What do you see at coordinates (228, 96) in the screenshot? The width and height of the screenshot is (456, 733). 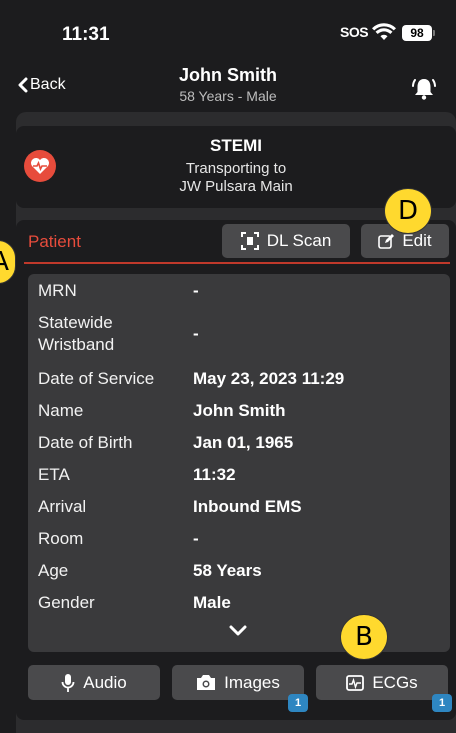 I see `page-subtitle: 58 Years - Male` at bounding box center [228, 96].